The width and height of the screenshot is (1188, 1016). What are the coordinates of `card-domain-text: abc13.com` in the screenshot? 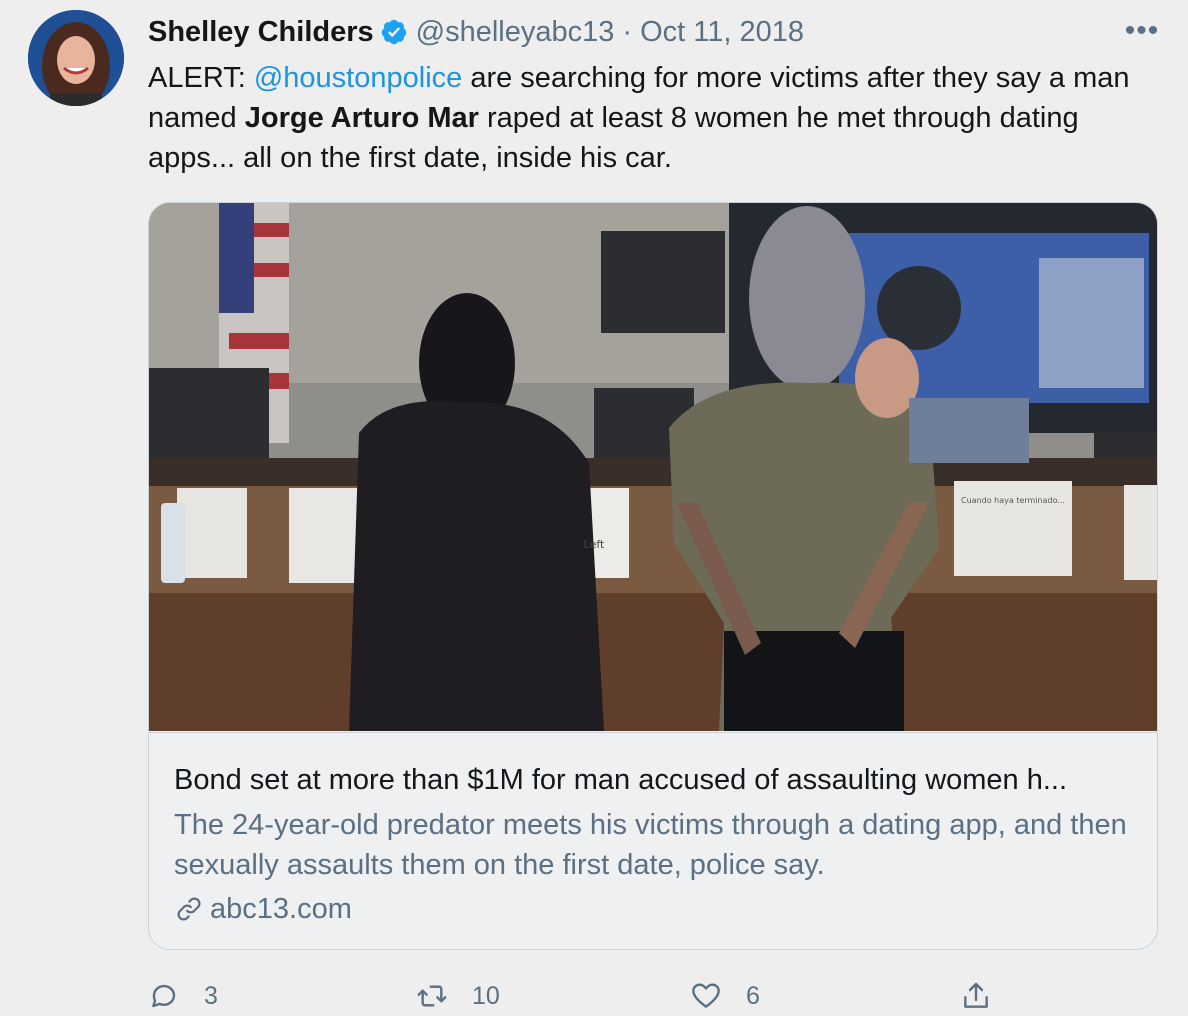 It's located at (281, 909).